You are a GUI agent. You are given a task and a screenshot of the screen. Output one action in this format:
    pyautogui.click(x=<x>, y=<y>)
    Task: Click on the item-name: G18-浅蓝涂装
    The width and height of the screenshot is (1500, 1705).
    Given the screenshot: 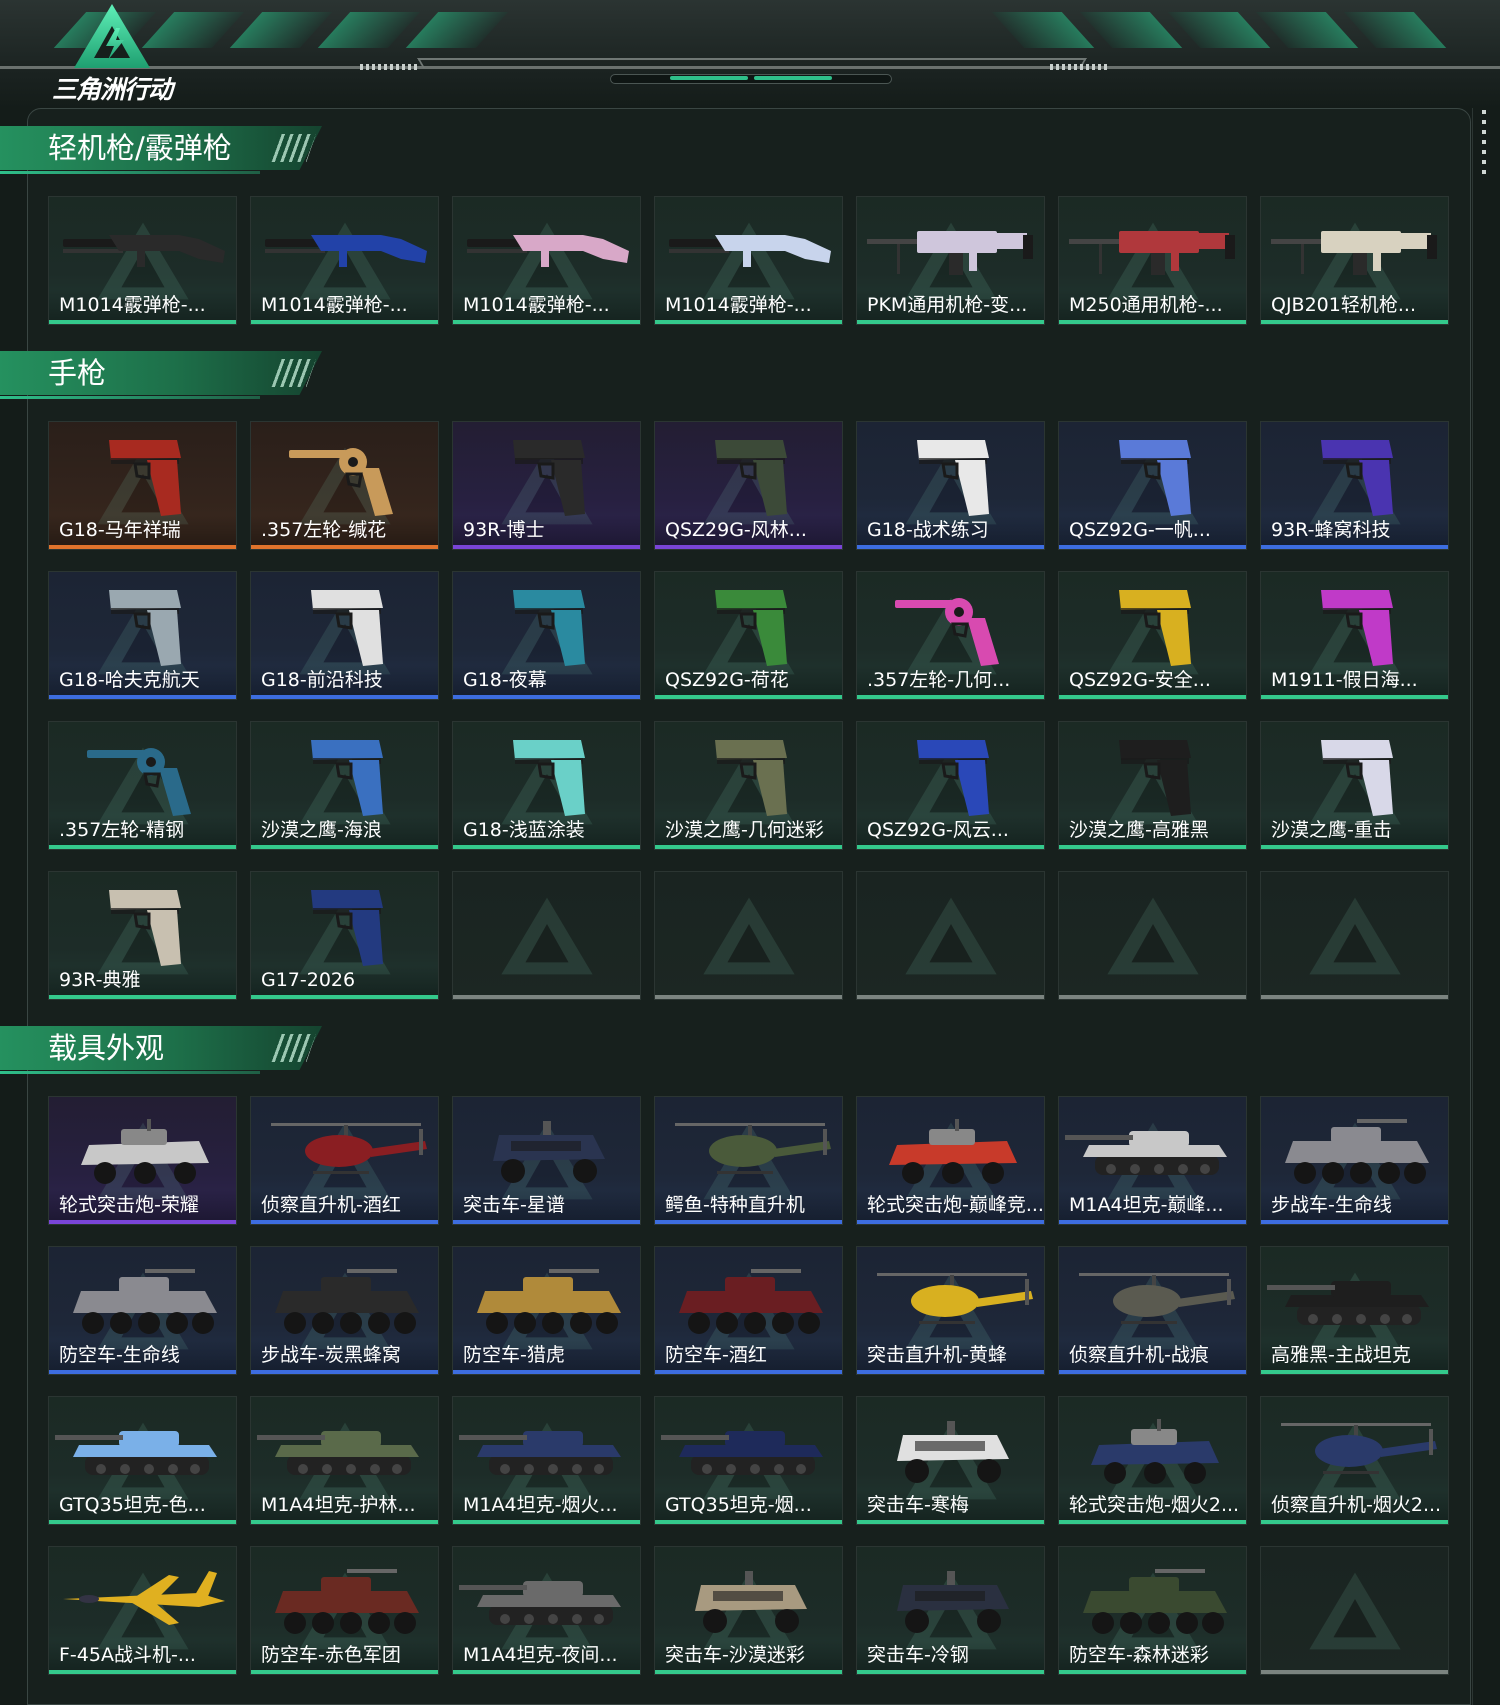 What is the action you would take?
    pyautogui.click(x=546, y=830)
    